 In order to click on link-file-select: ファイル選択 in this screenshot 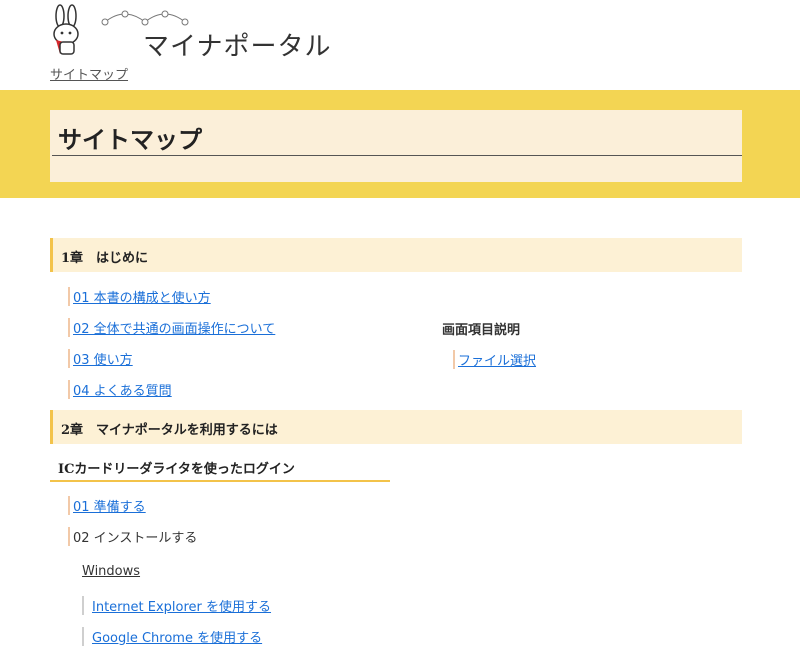, I will do `click(494, 359)`.